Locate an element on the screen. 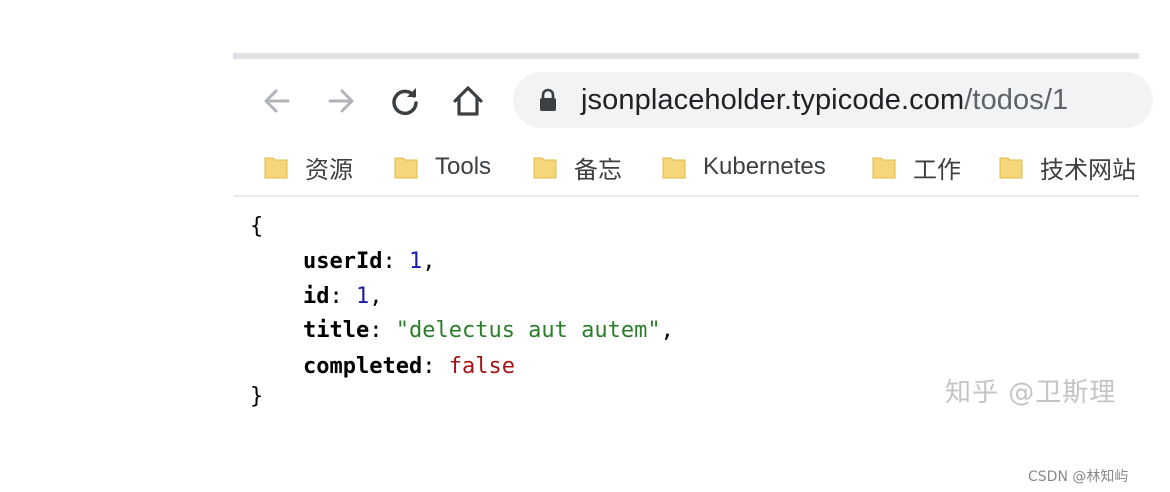 This screenshot has height=492, width=1170. json-key: completed is located at coordinates (363, 366).